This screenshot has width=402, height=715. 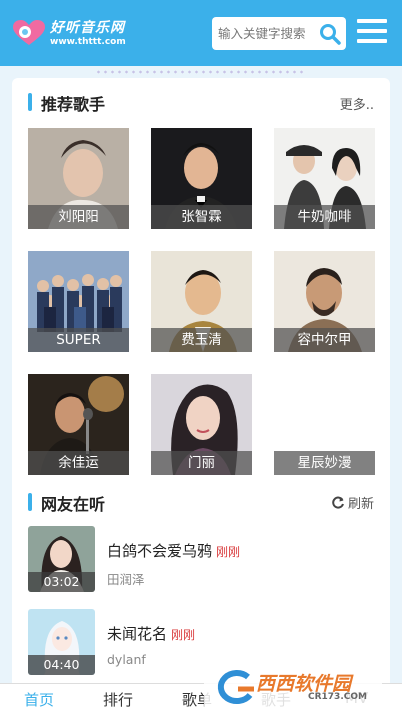 I want to click on logo-heart-icon, so click(x=29, y=32).